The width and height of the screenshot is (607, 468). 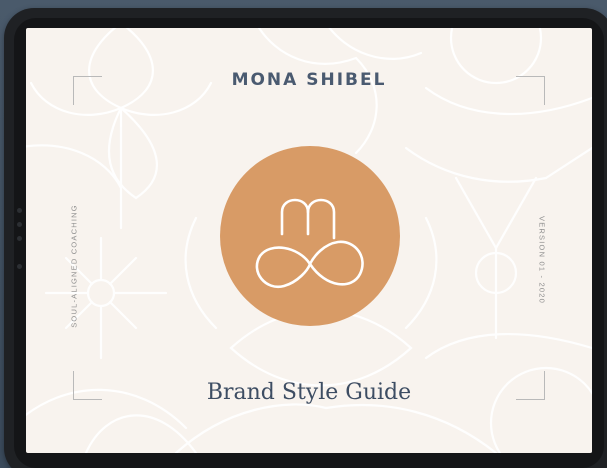 I want to click on mb-monogram-icon, so click(x=309, y=243).